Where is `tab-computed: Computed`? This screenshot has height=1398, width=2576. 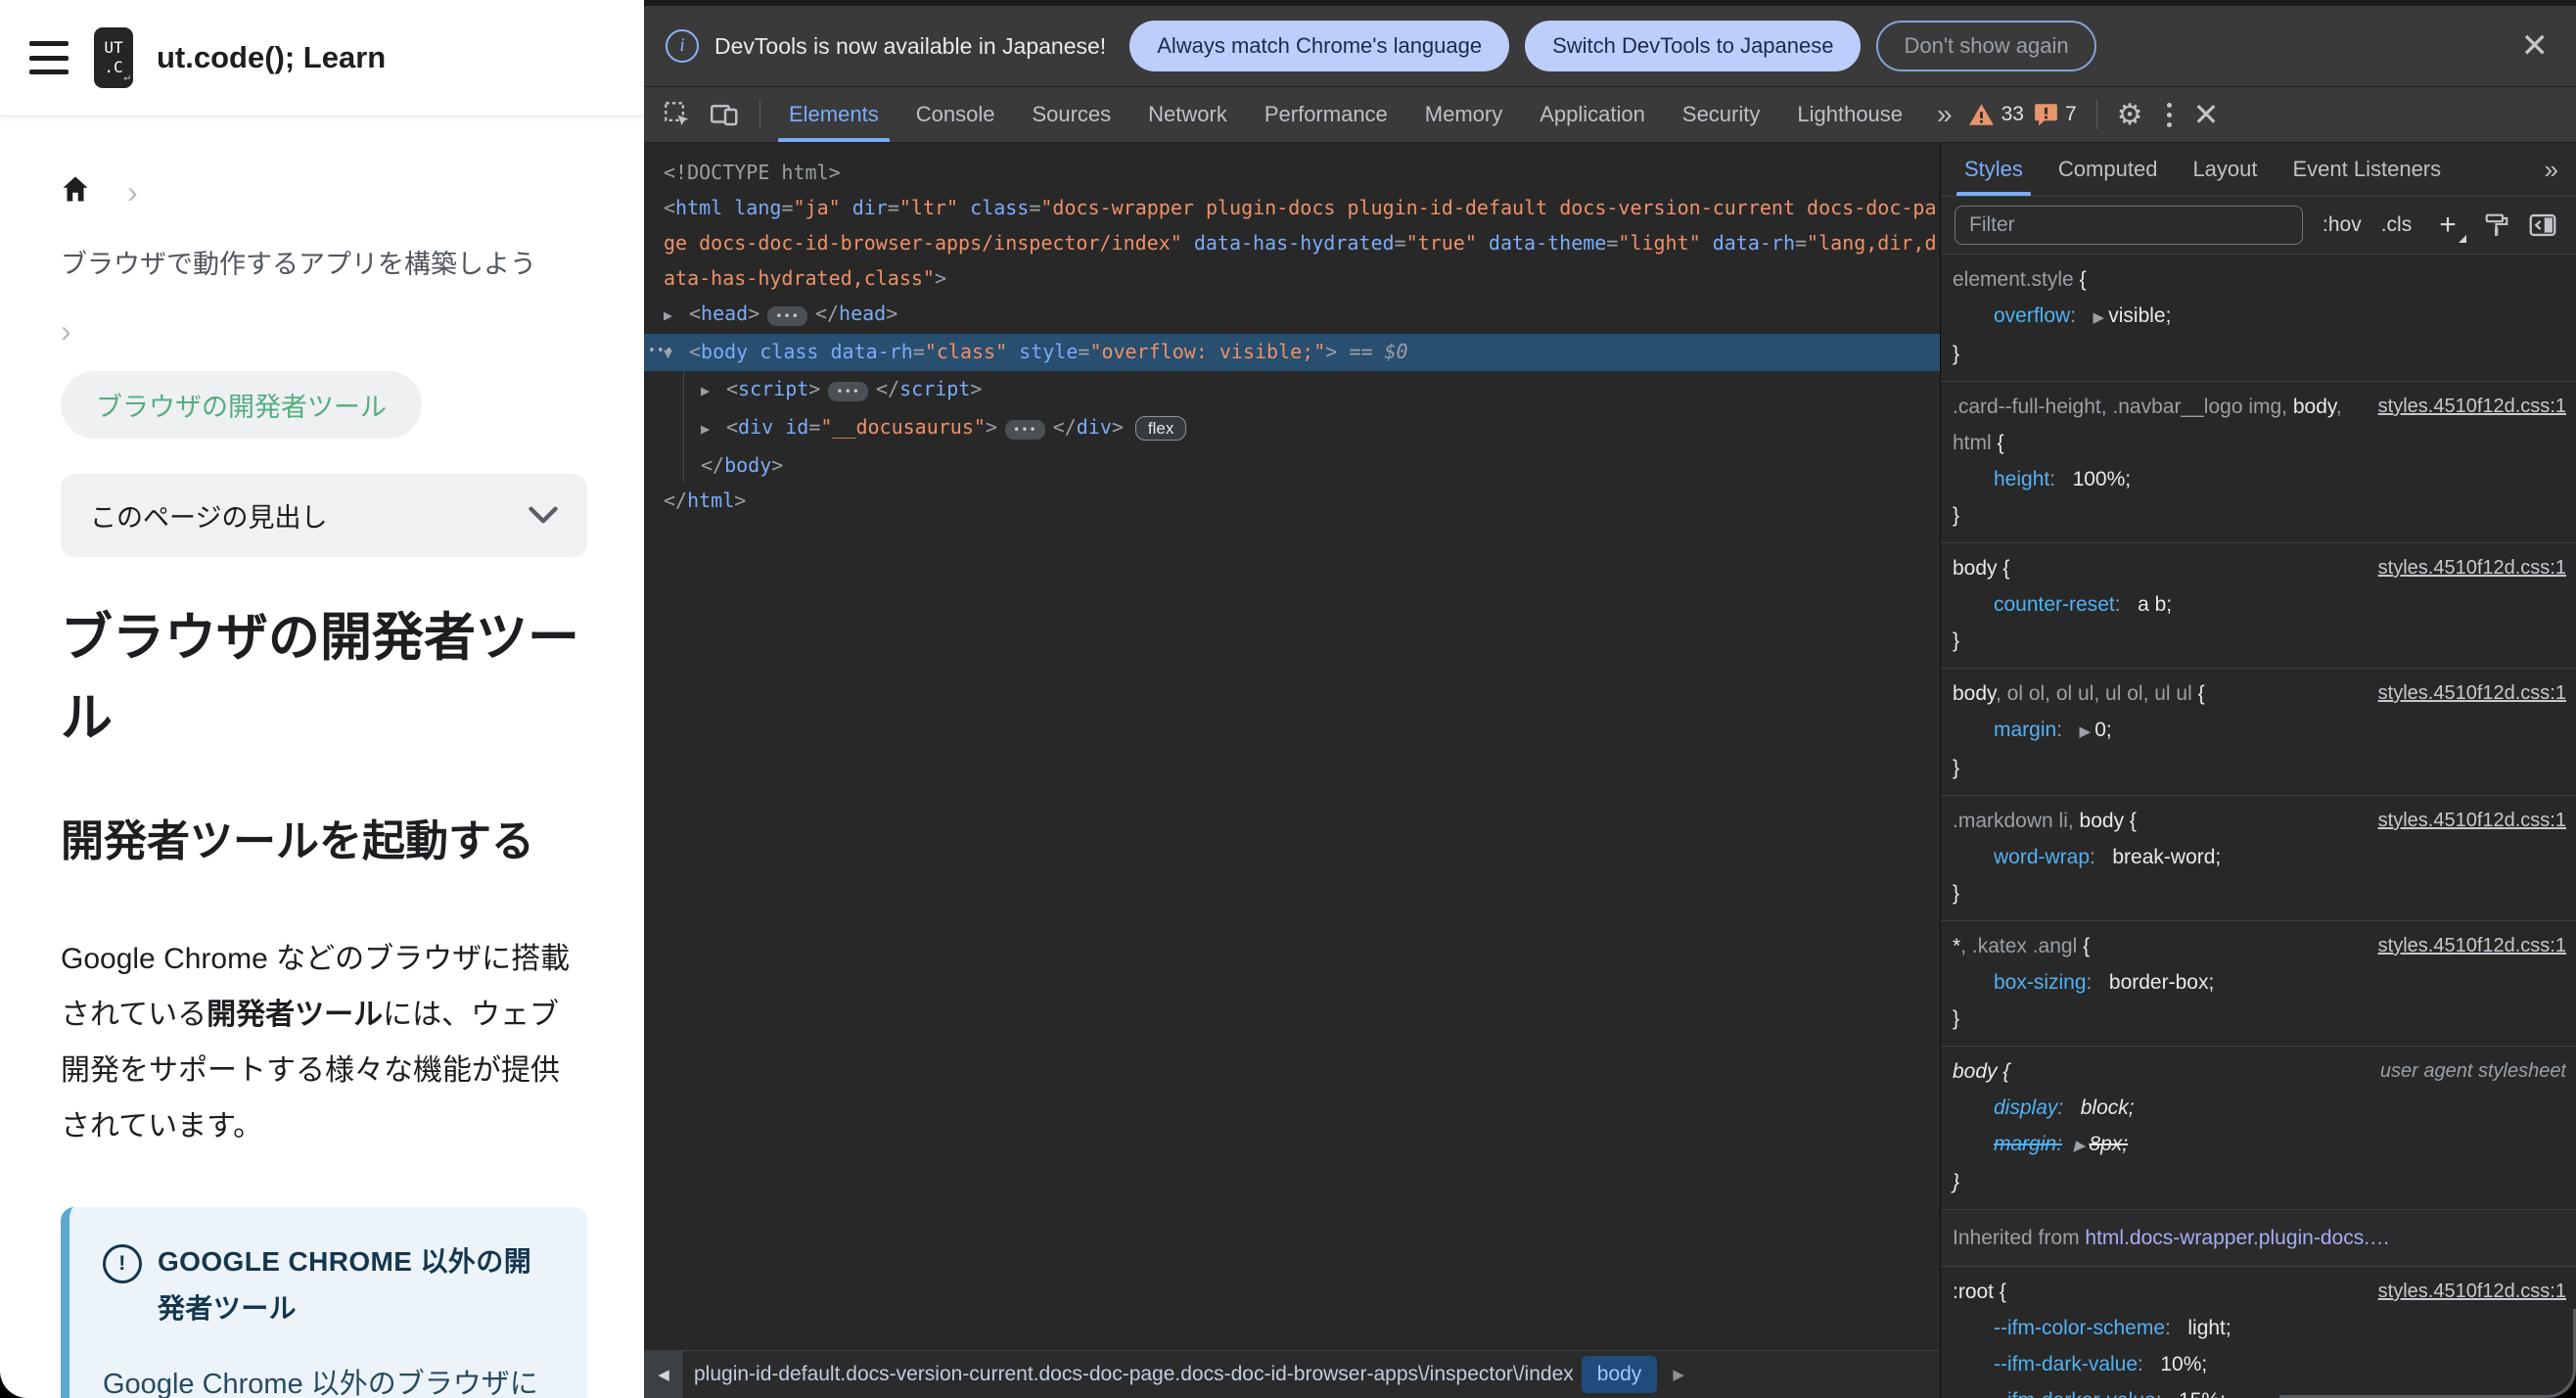
tab-computed: Computed is located at coordinates (2109, 169).